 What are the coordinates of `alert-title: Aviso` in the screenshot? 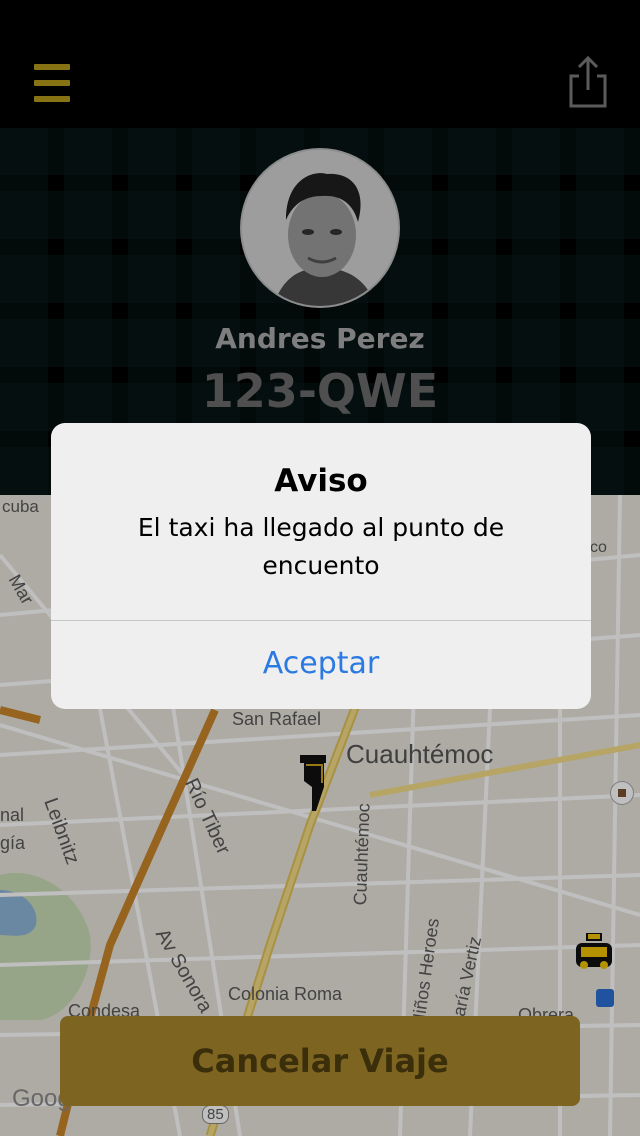 It's located at (321, 481).